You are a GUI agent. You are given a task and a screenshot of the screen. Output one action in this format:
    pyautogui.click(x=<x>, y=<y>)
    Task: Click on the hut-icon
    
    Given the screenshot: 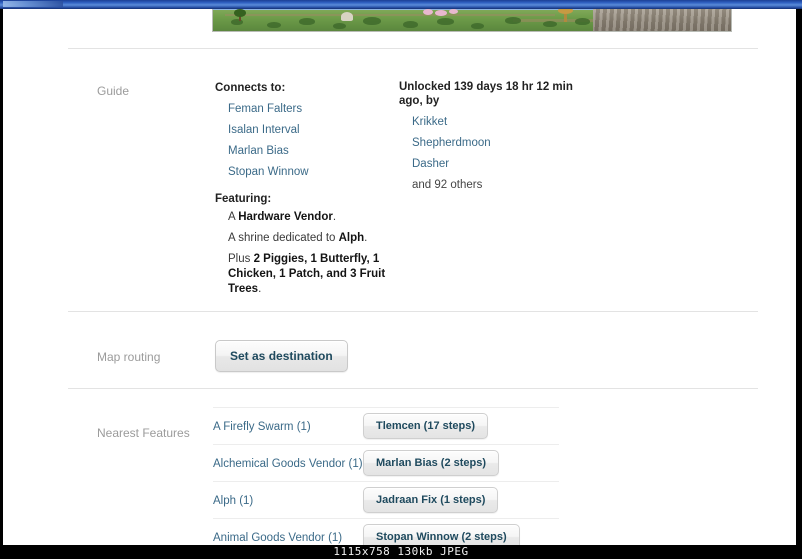 What is the action you would take?
    pyautogui.click(x=347, y=16)
    